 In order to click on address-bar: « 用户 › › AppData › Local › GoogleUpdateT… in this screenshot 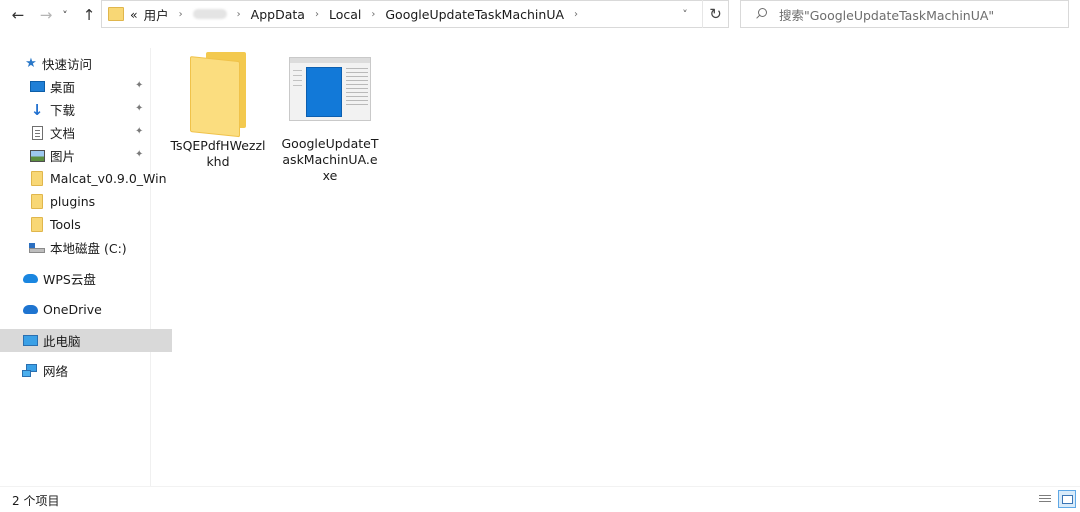, I will do `click(415, 14)`.